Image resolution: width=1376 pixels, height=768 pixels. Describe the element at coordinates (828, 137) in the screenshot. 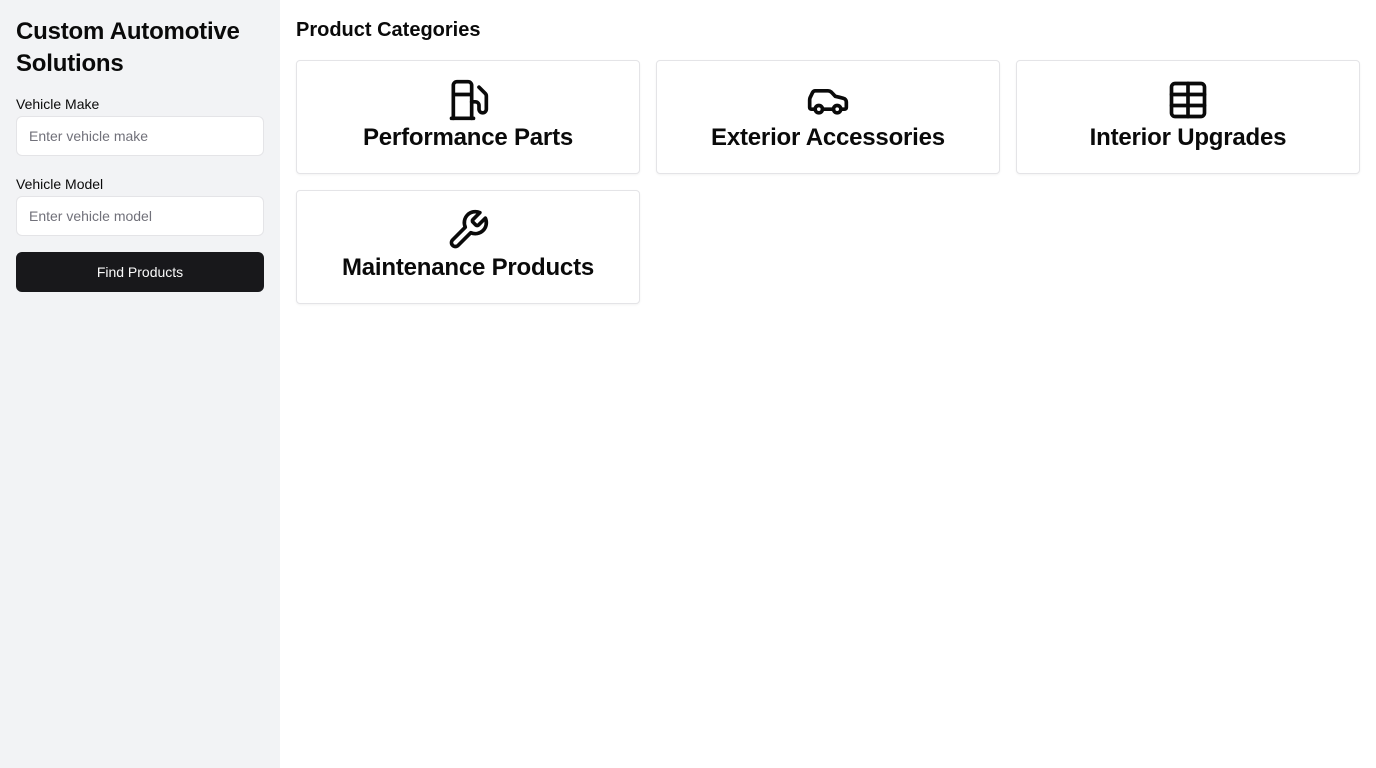

I see `category-title: Exterior Accessories` at that location.